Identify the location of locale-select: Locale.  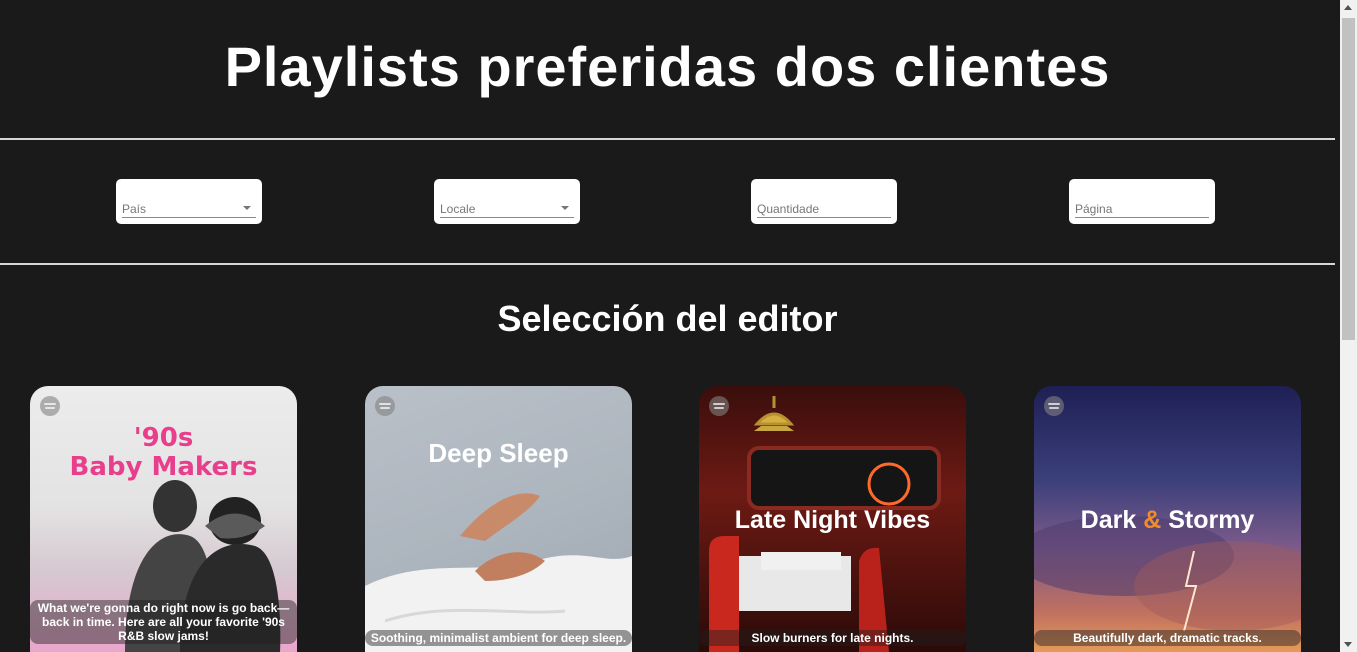
(507, 201).